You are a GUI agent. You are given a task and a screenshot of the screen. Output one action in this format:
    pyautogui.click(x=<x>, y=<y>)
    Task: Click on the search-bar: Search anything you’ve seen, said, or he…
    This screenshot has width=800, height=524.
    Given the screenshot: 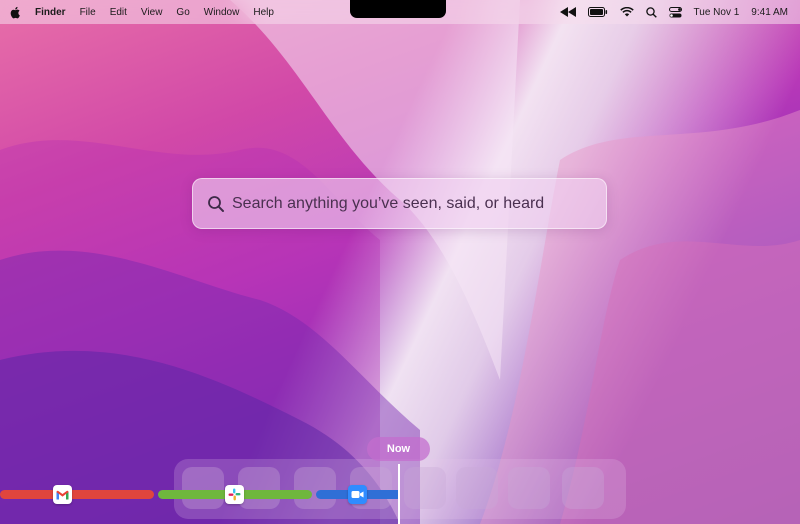 What is the action you would take?
    pyautogui.click(x=399, y=203)
    